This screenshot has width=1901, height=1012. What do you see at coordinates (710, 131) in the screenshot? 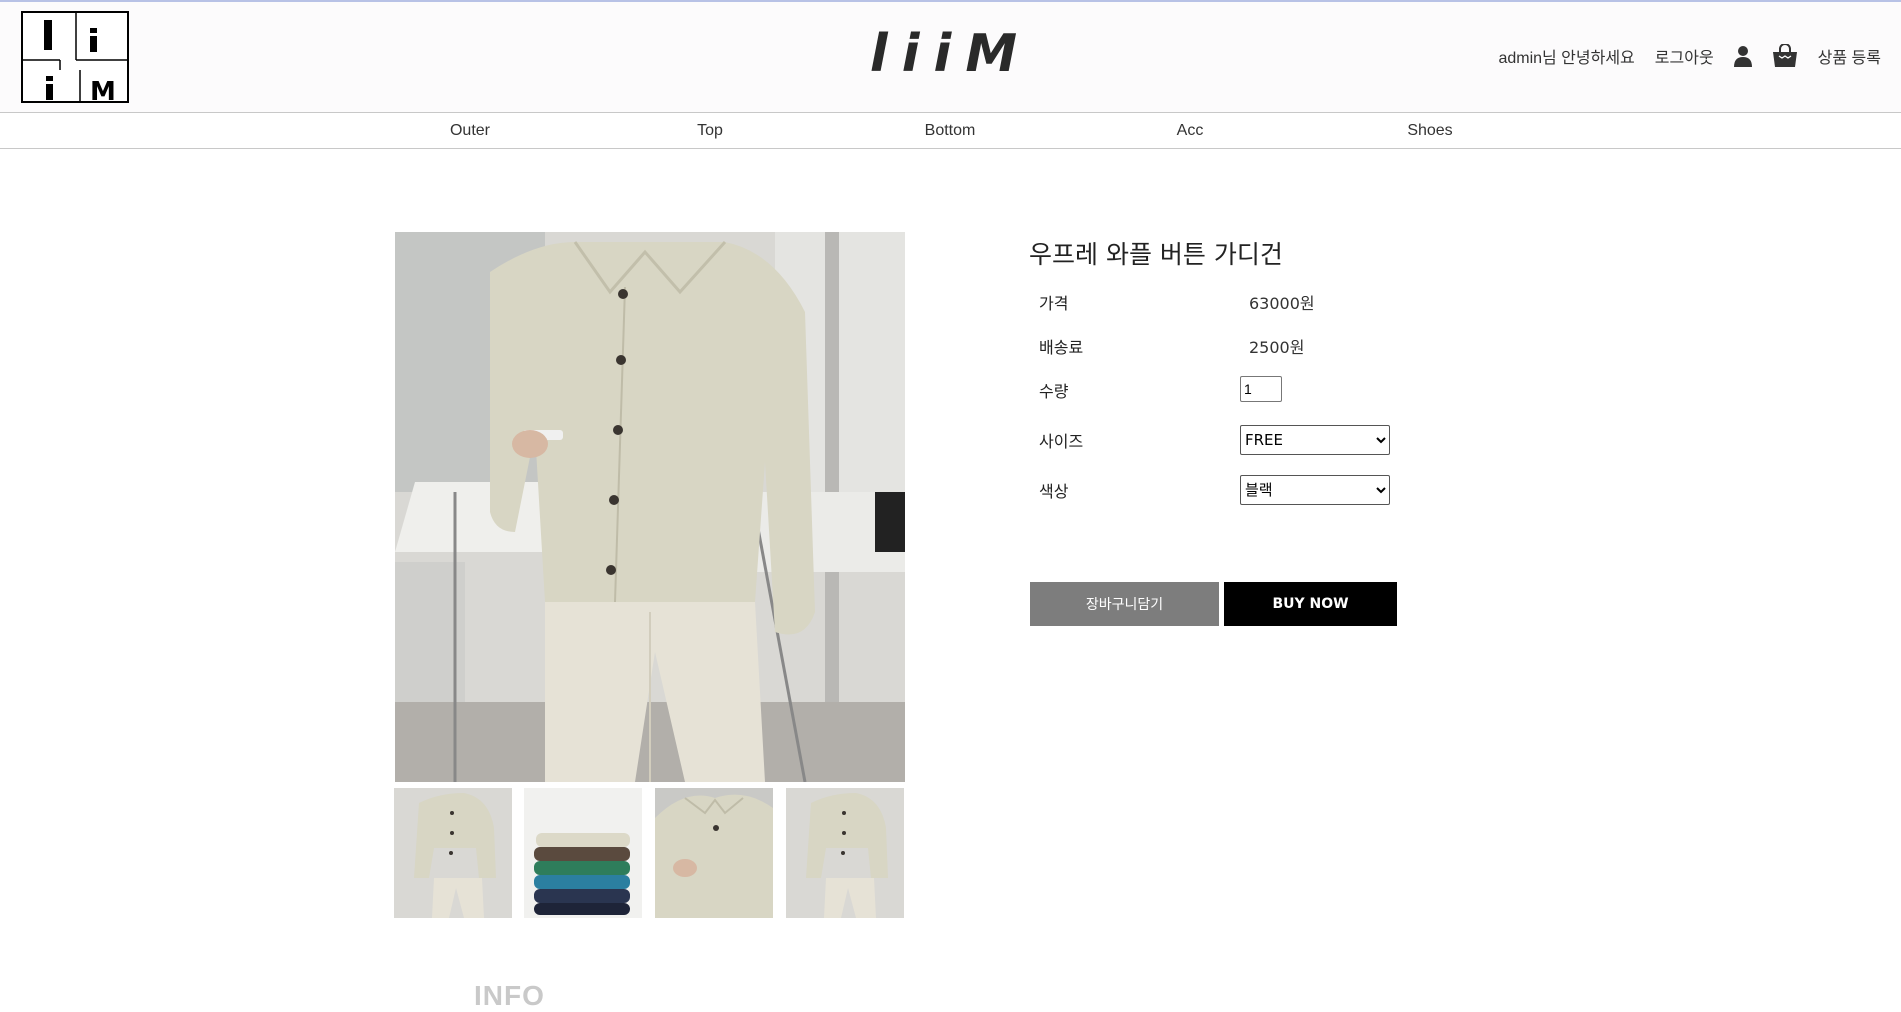
I see `nav-item-top: Top` at bounding box center [710, 131].